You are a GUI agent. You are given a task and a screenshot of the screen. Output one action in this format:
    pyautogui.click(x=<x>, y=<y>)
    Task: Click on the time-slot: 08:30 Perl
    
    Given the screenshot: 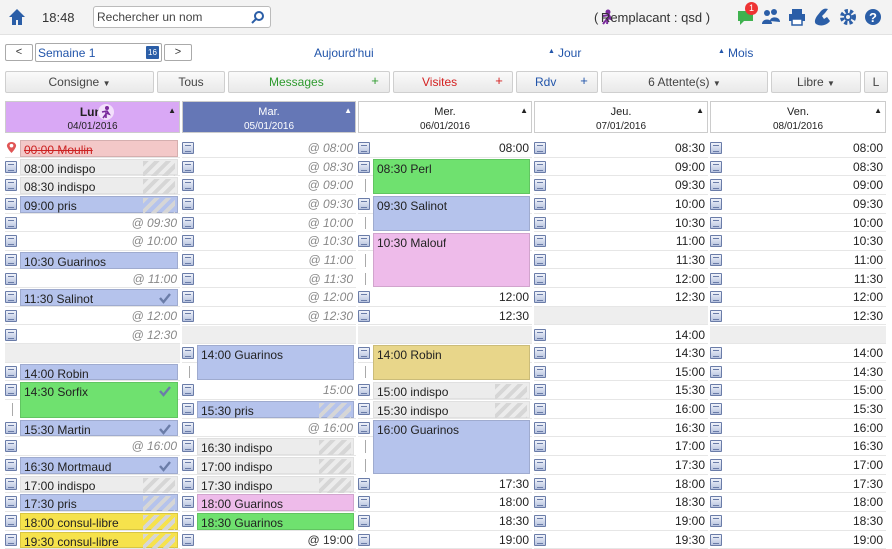 What is the action you would take?
    pyautogui.click(x=445, y=176)
    